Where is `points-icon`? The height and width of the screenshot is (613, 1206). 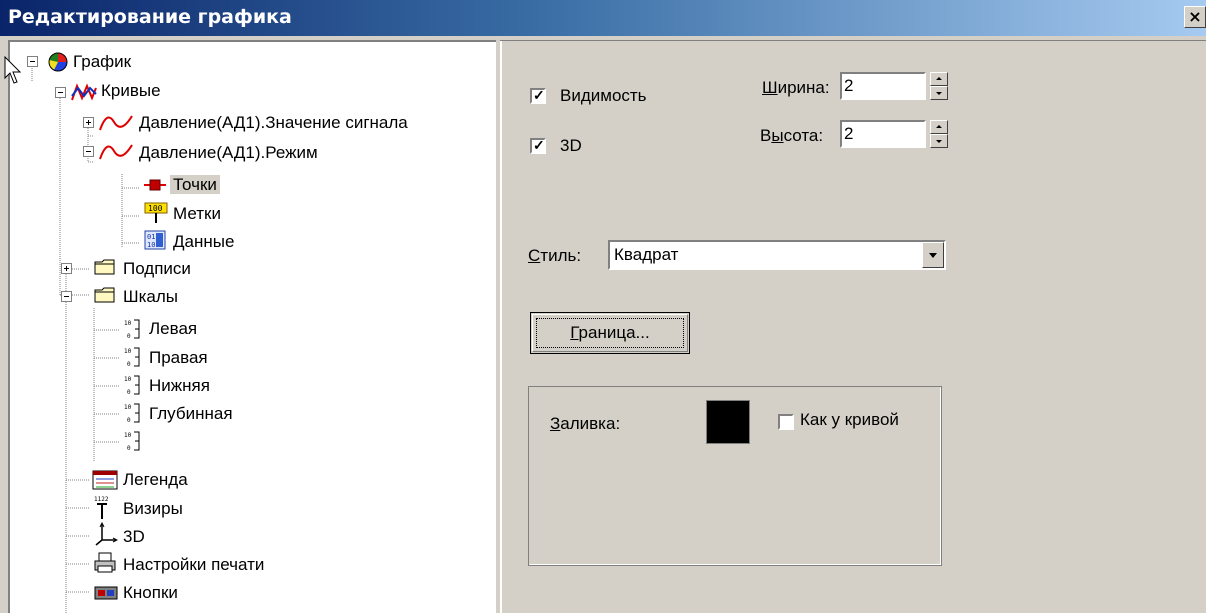 points-icon is located at coordinates (155, 185).